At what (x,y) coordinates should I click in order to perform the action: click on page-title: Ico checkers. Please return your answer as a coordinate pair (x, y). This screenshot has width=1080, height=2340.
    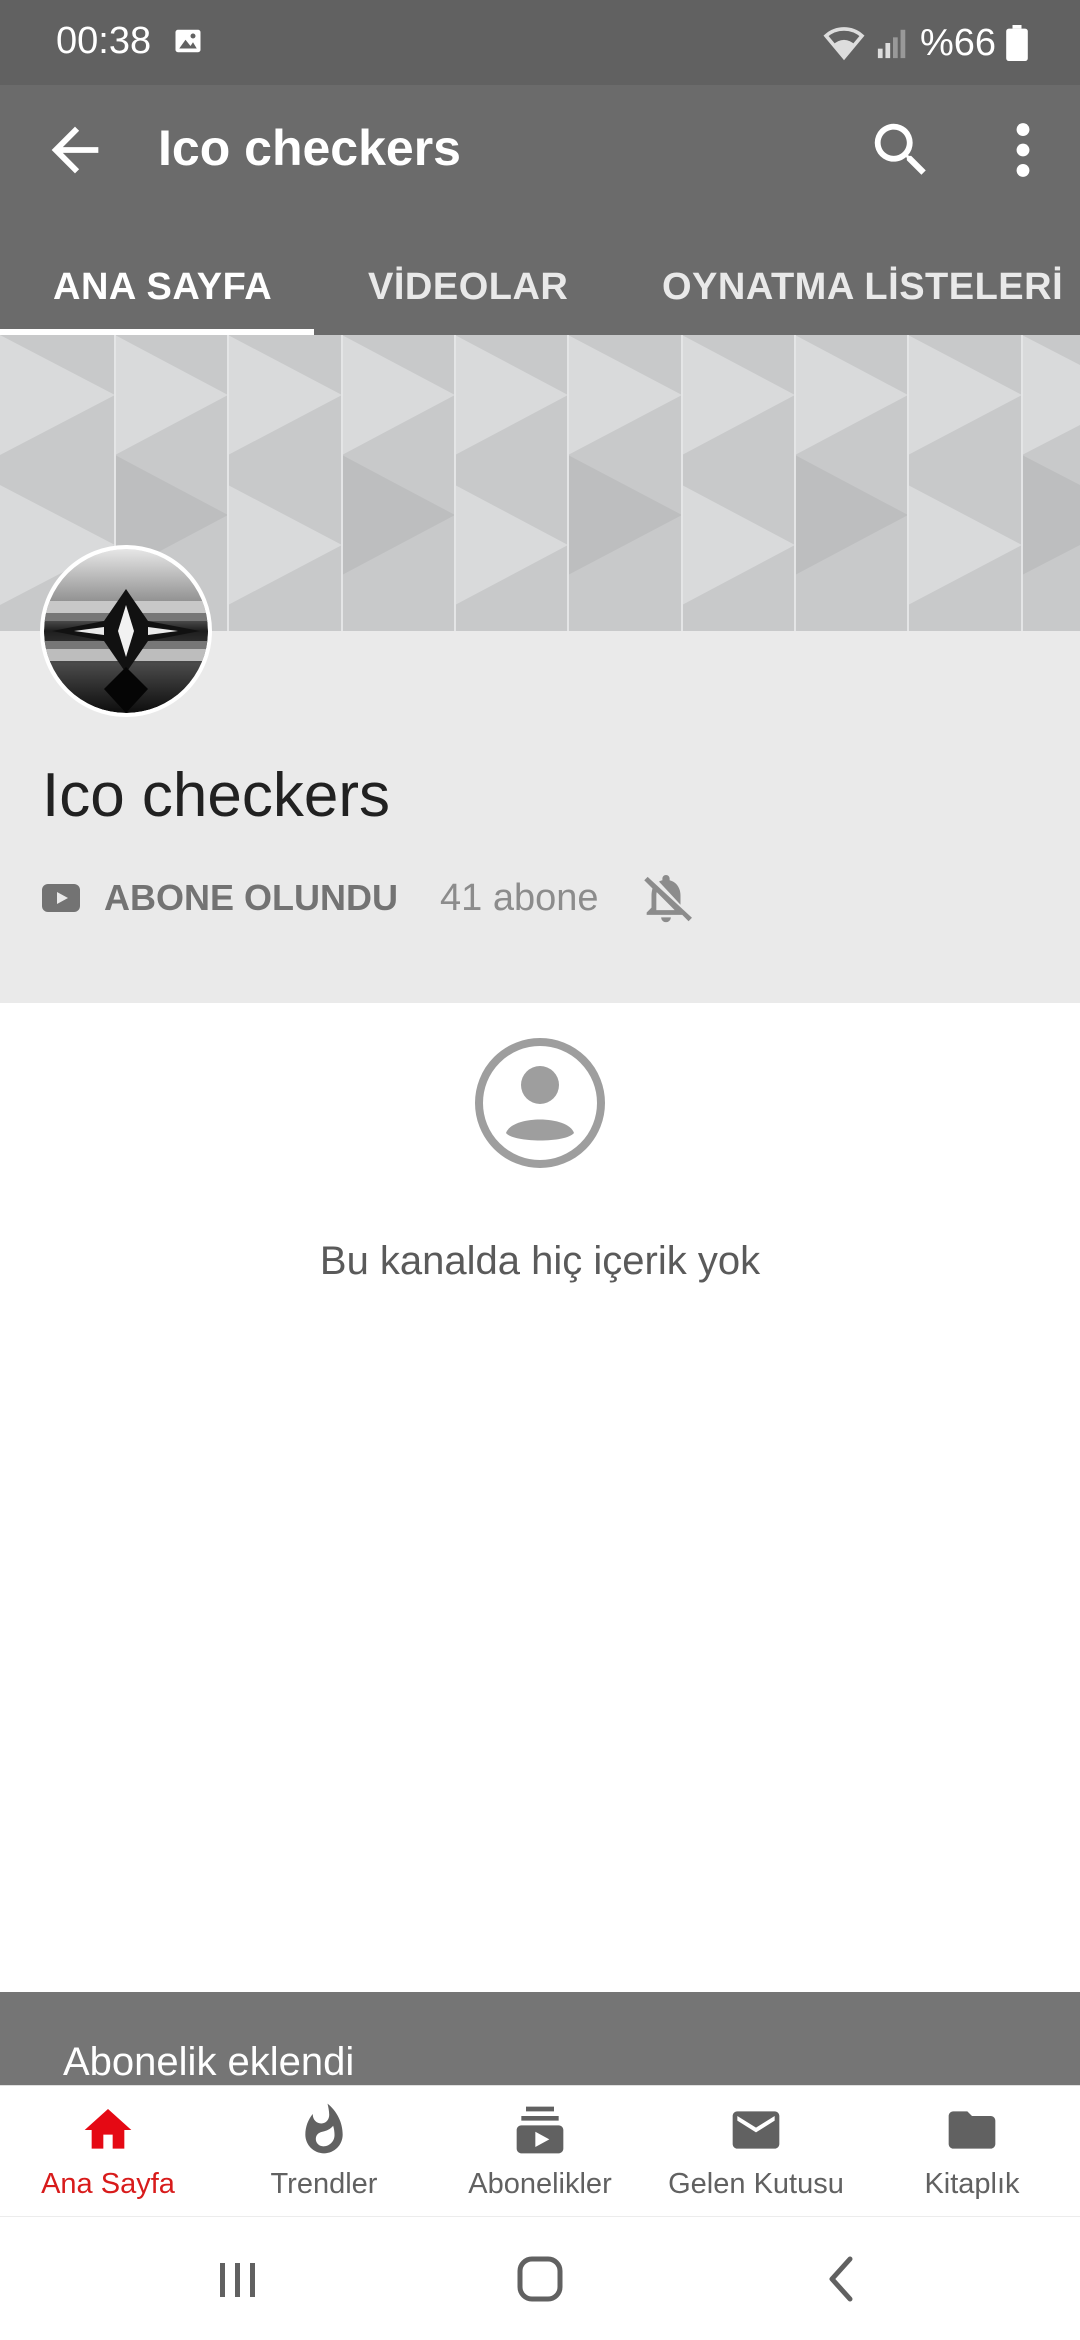
    Looking at the image, I should click on (309, 148).